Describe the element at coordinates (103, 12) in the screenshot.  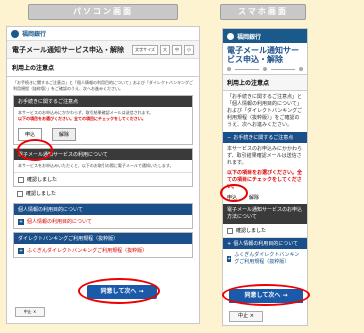
I see `pc-screen-label: パソコン画面` at that location.